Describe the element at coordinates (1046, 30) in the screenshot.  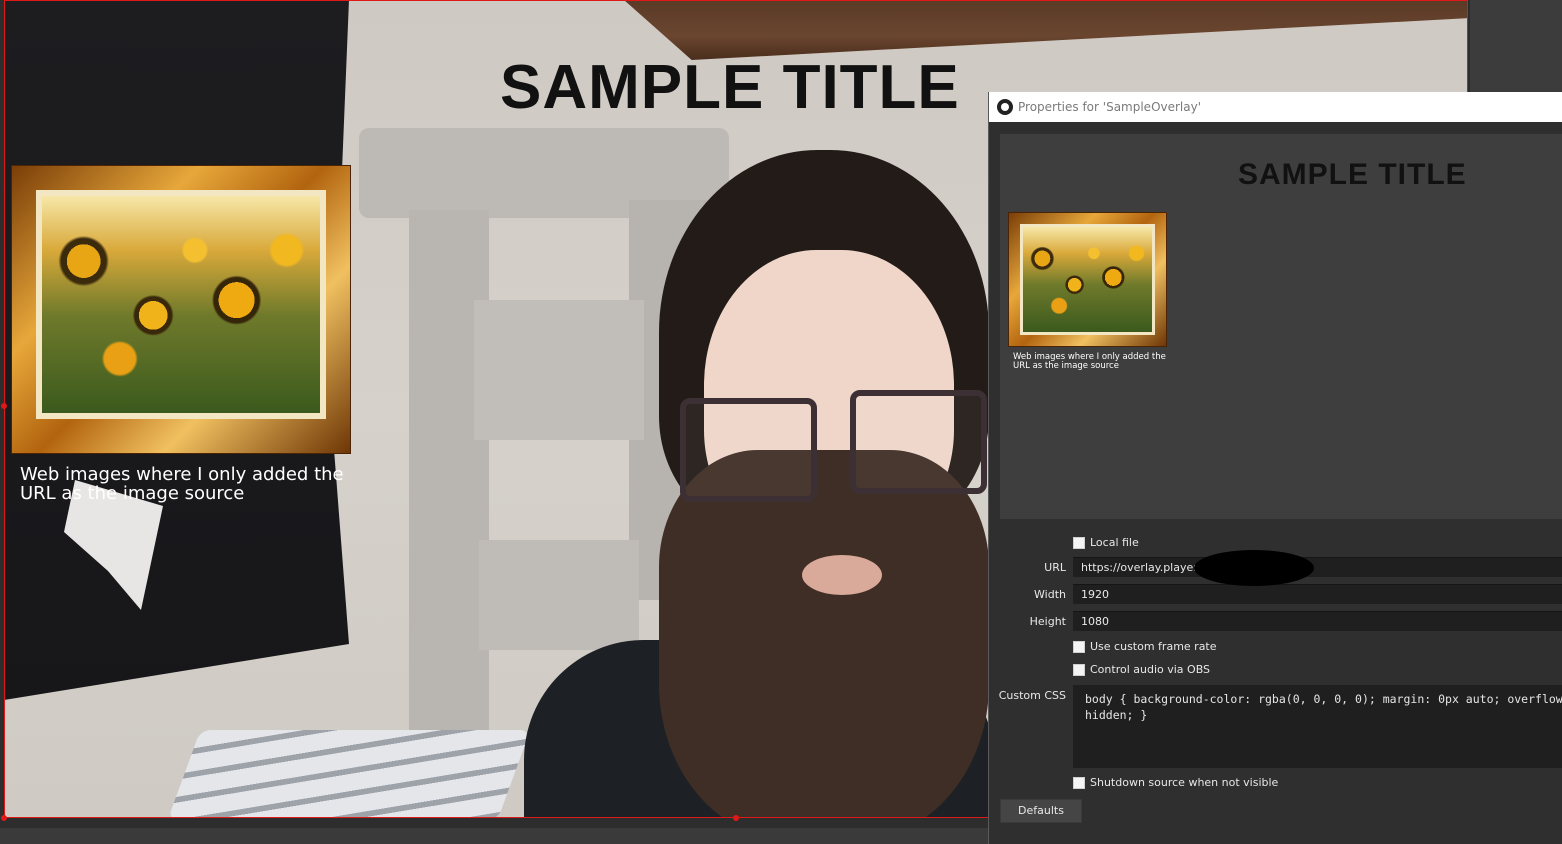
I see `ceiling-beam` at that location.